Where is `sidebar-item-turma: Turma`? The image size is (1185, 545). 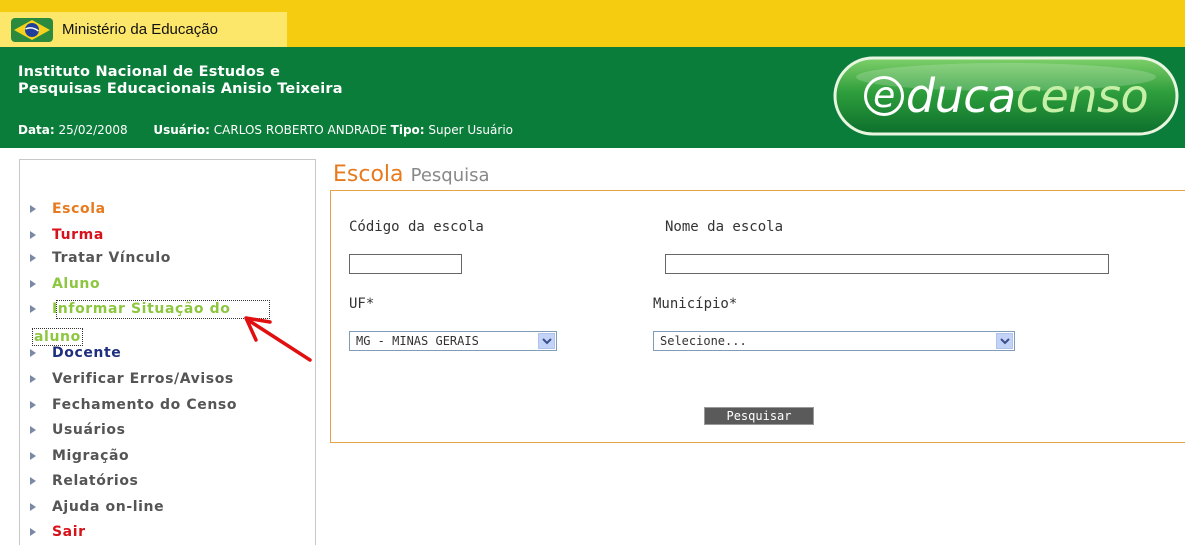 sidebar-item-turma: Turma is located at coordinates (67, 235).